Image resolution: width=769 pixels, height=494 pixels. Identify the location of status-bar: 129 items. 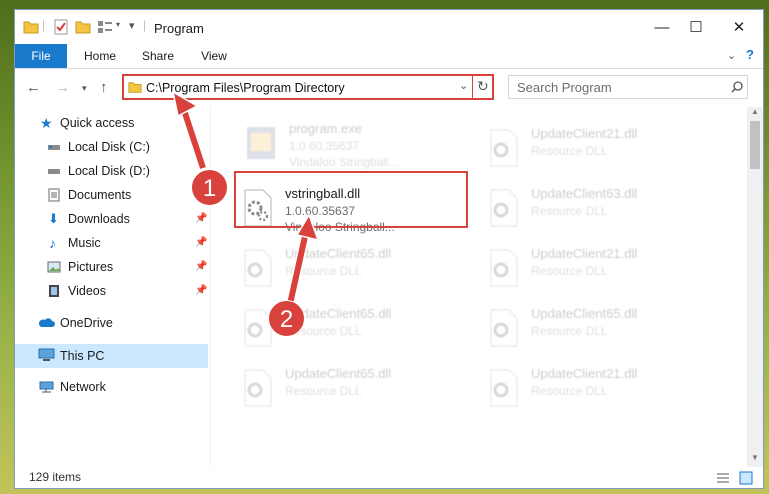
(389, 477).